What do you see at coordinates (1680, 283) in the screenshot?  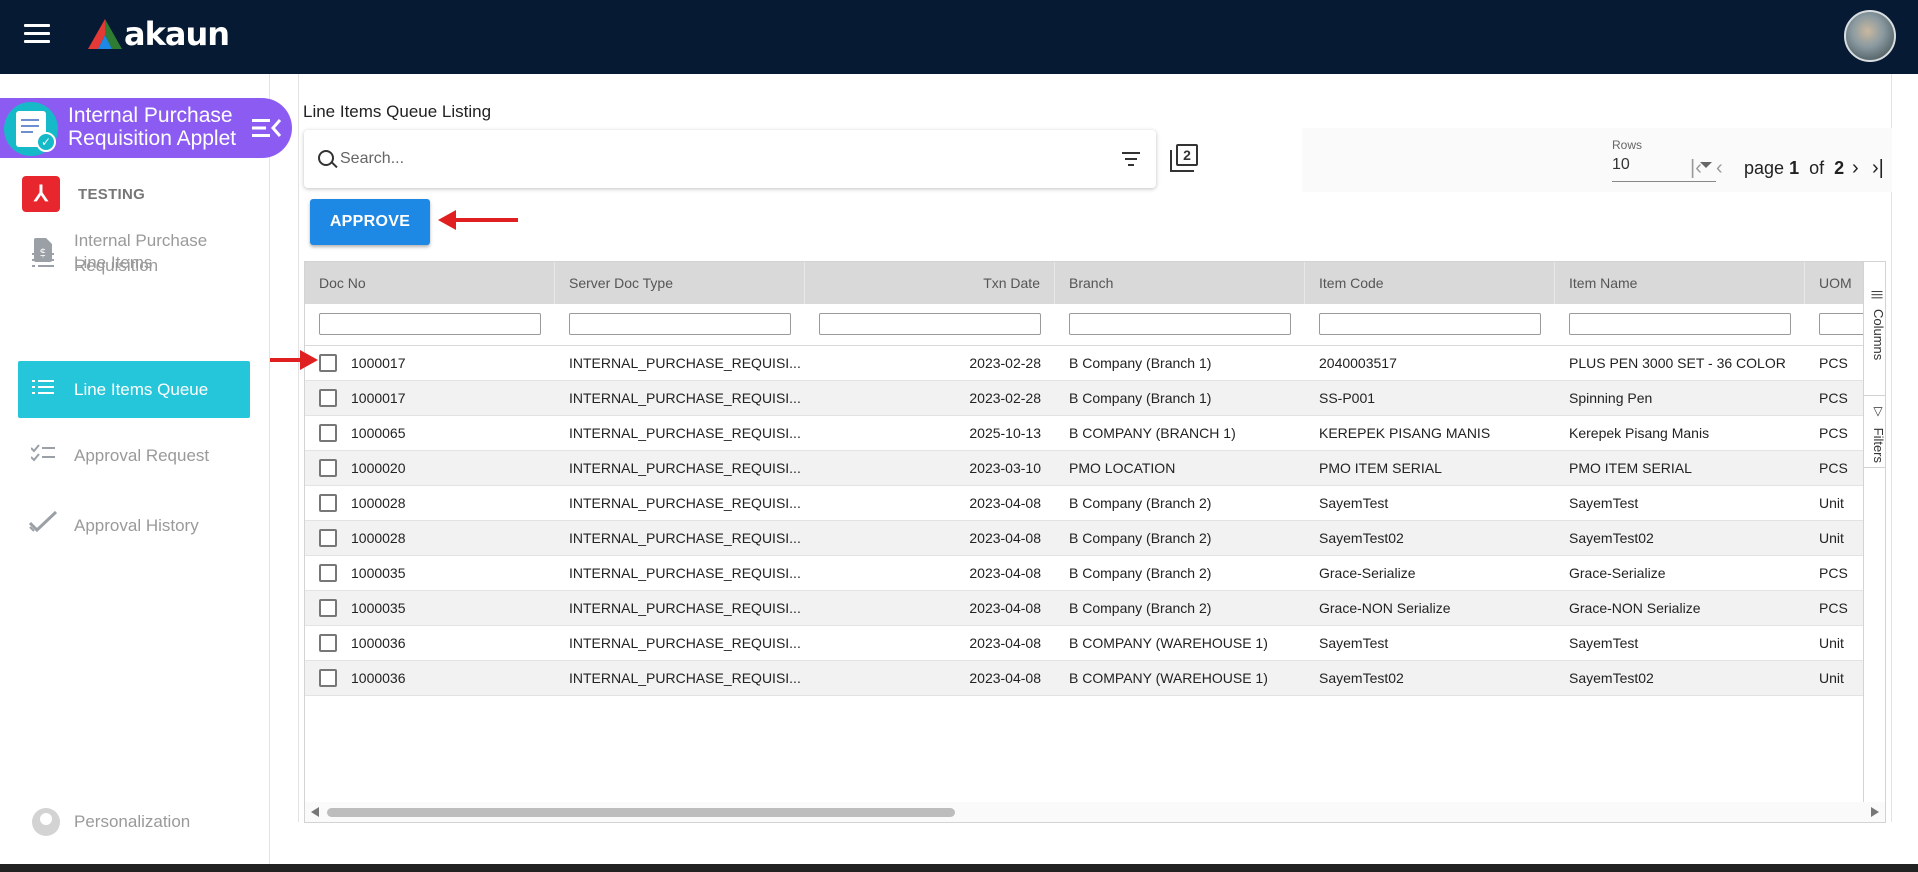 I see `column-header-item-name: Item Name` at bounding box center [1680, 283].